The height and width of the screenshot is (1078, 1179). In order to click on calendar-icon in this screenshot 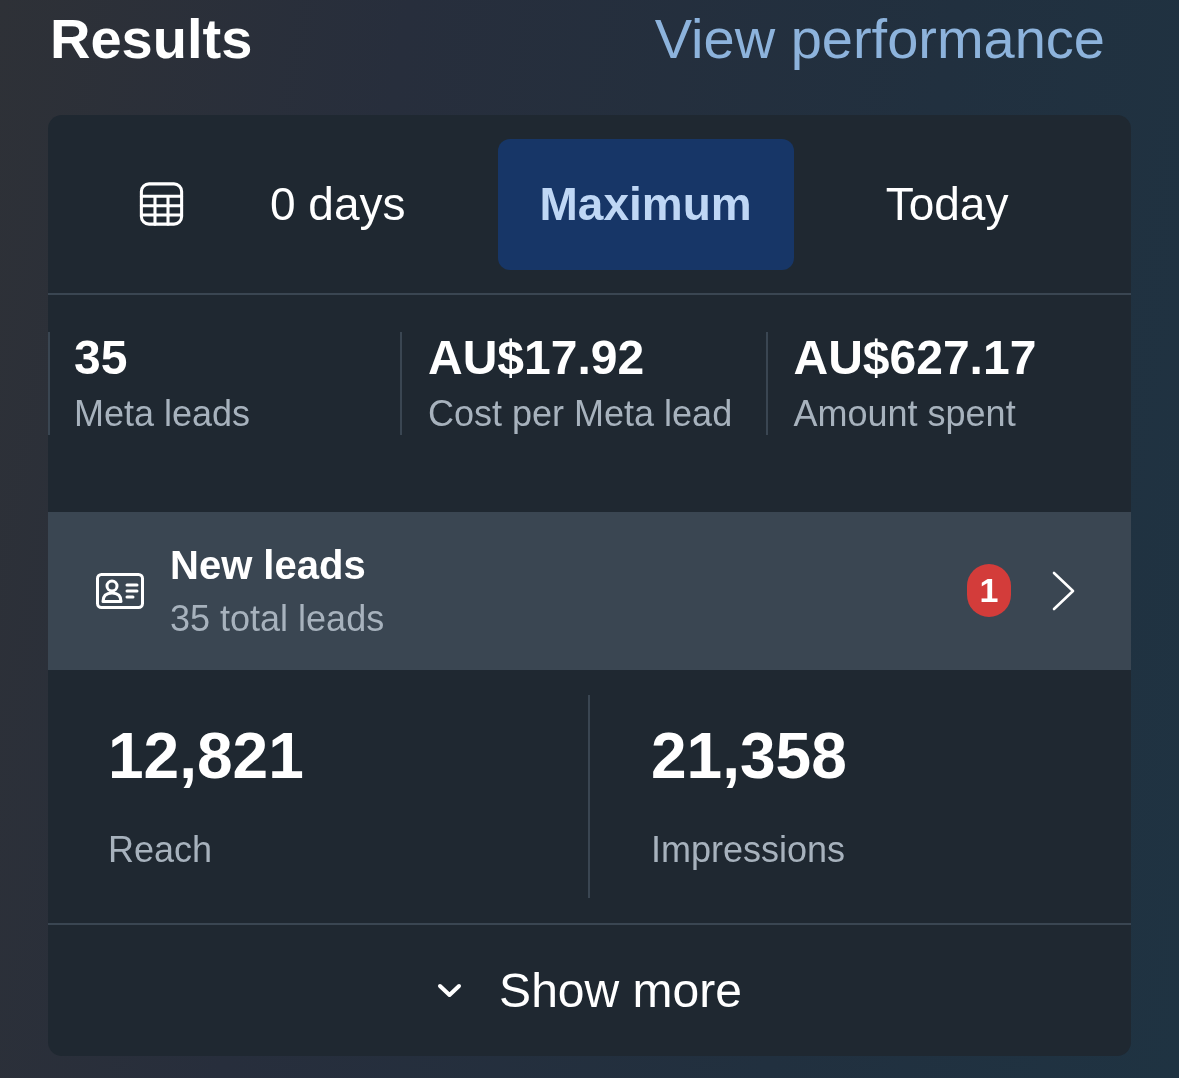, I will do `click(161, 204)`.